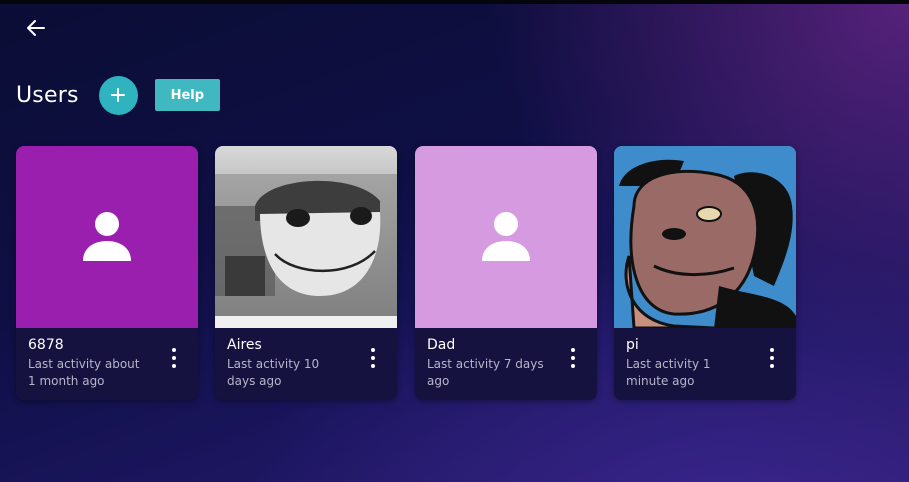  What do you see at coordinates (632, 345) in the screenshot?
I see `user-name: pi` at bounding box center [632, 345].